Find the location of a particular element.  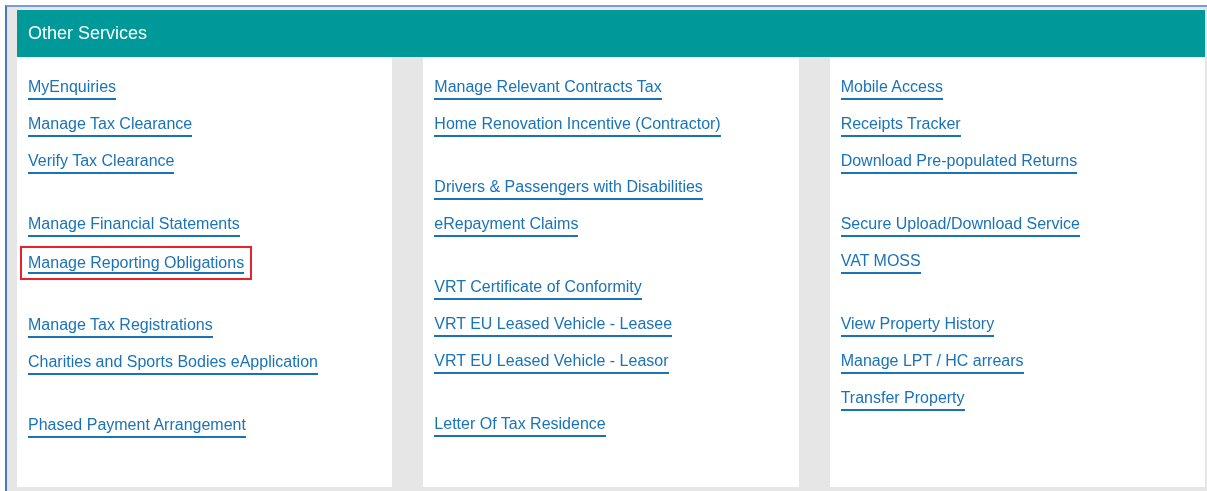

service-link: MyEnquiries is located at coordinates (72, 88).